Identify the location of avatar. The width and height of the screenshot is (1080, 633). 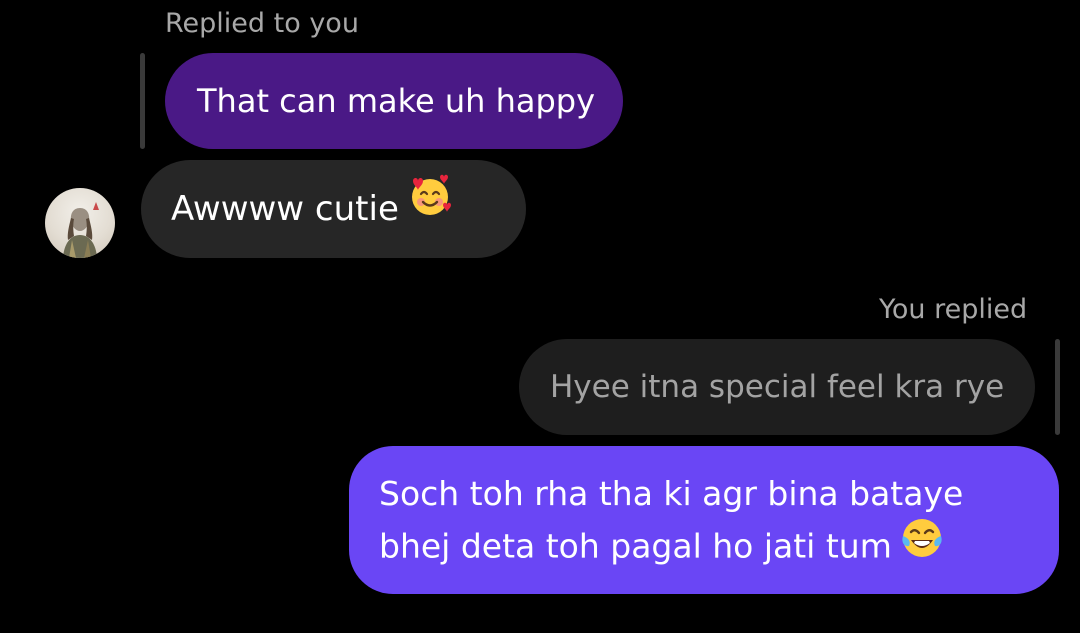
(80, 223).